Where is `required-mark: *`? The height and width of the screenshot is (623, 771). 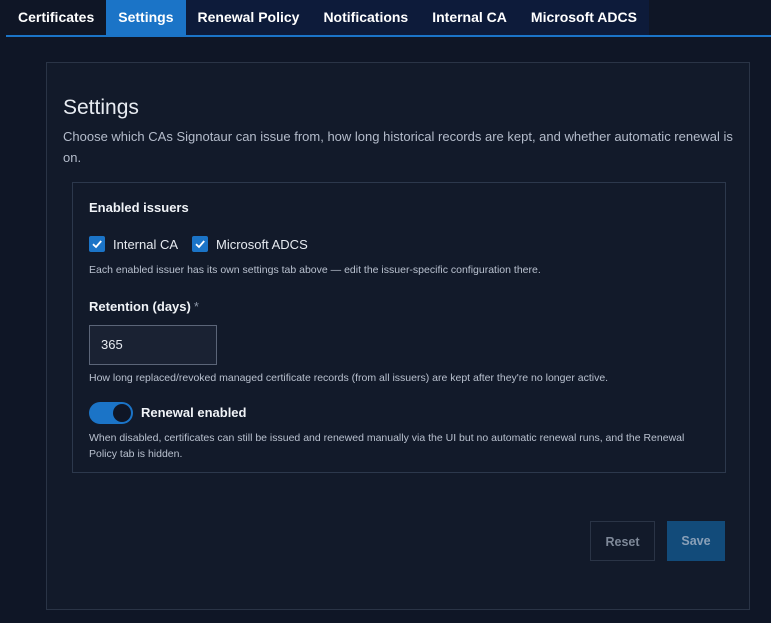 required-mark: * is located at coordinates (196, 306).